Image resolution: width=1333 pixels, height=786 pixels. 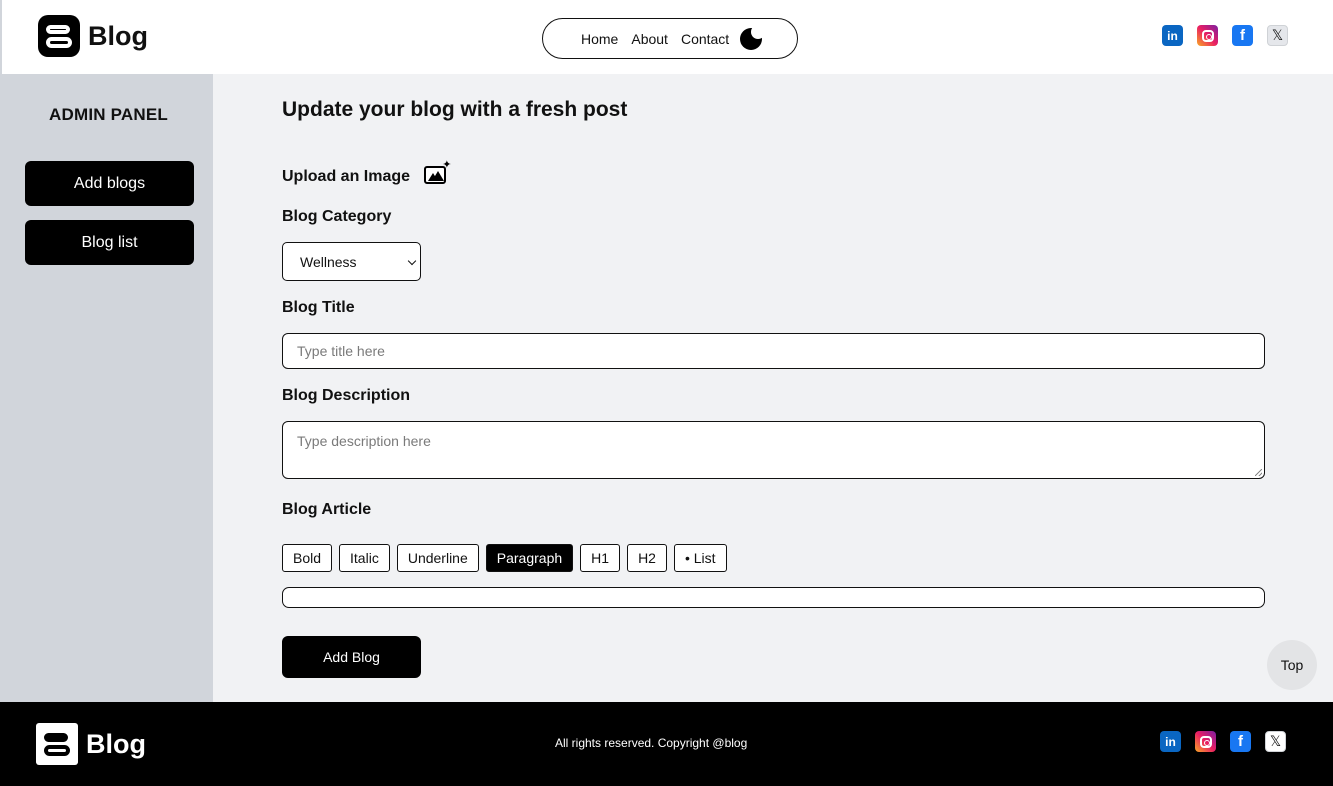 What do you see at coordinates (529, 558) in the screenshot?
I see `paragraph-button: Paragraph` at bounding box center [529, 558].